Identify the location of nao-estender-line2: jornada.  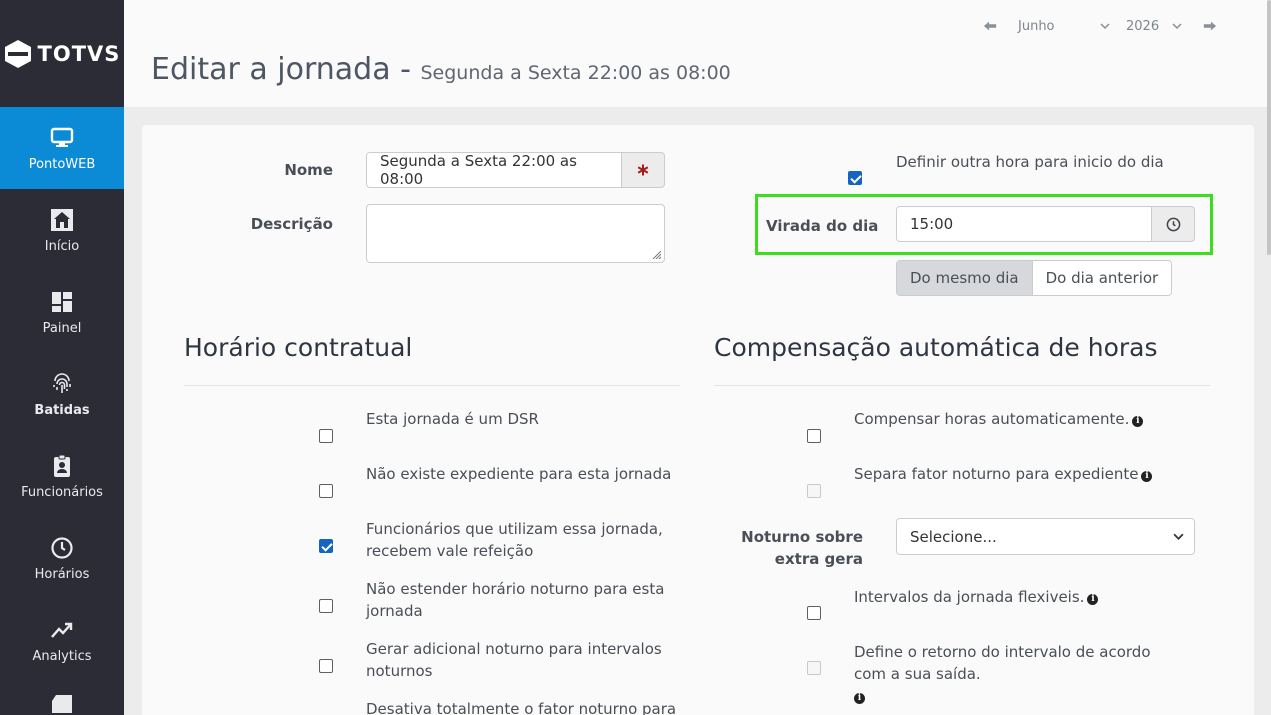
(394, 611).